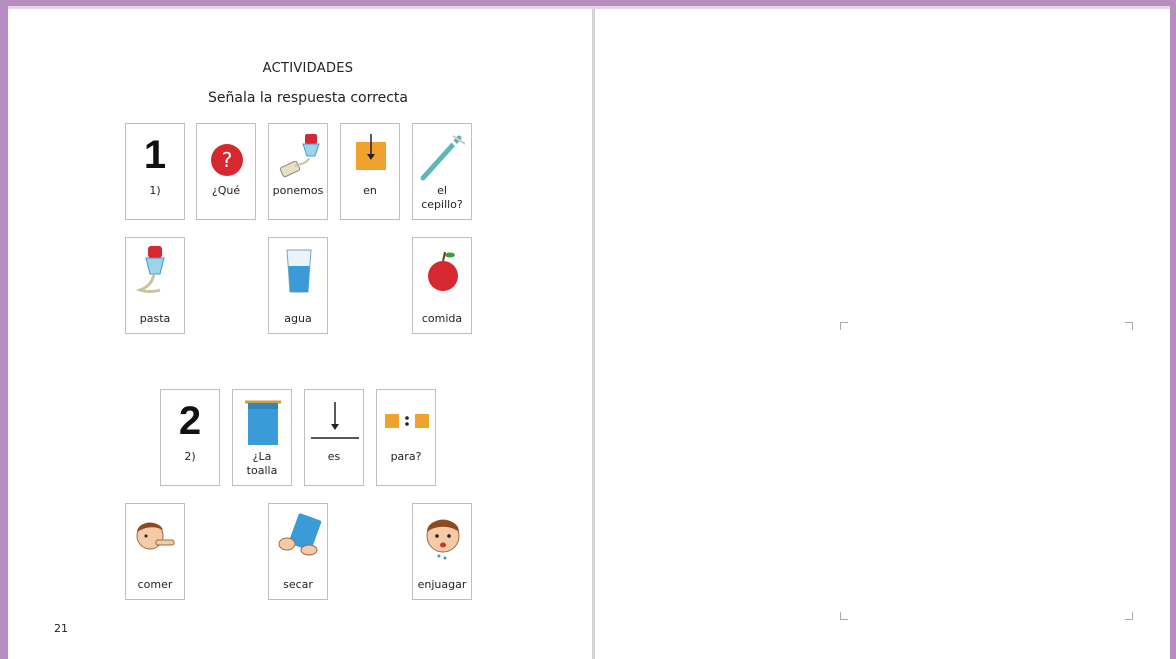 This screenshot has width=1176, height=659. What do you see at coordinates (155, 318) in the screenshot?
I see `card-label: pasta` at bounding box center [155, 318].